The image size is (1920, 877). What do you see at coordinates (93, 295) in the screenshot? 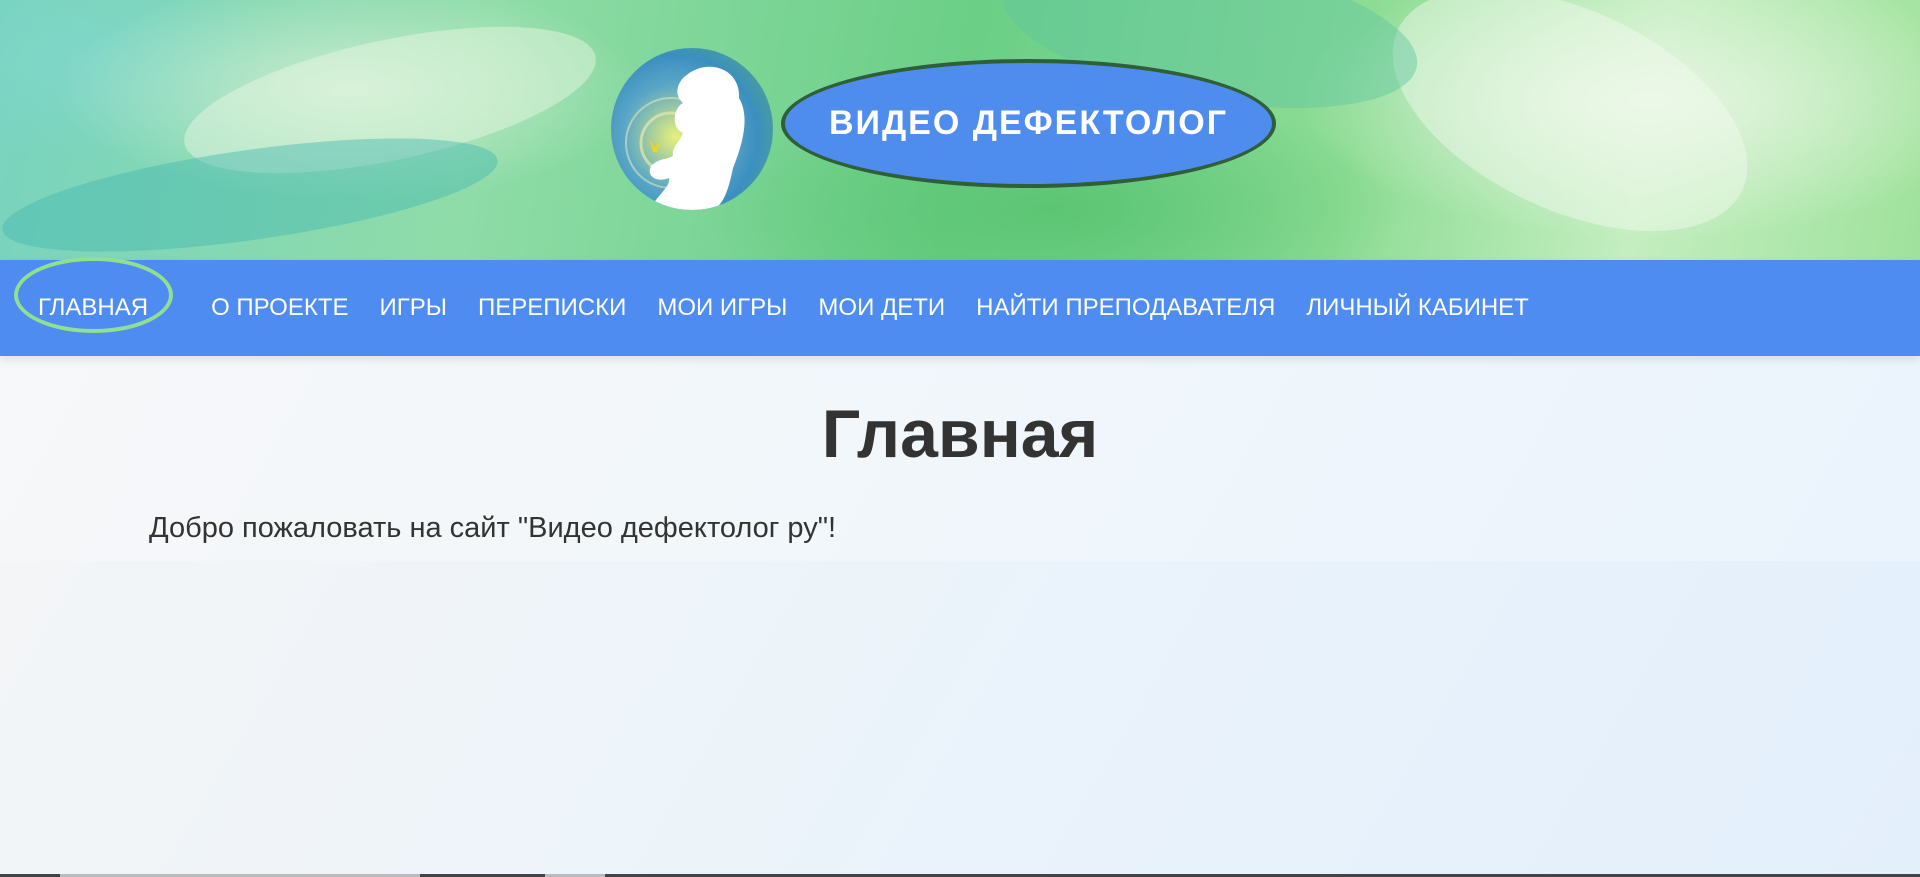
I see `nav-item-home: ГЛАВНАЯ` at bounding box center [93, 295].